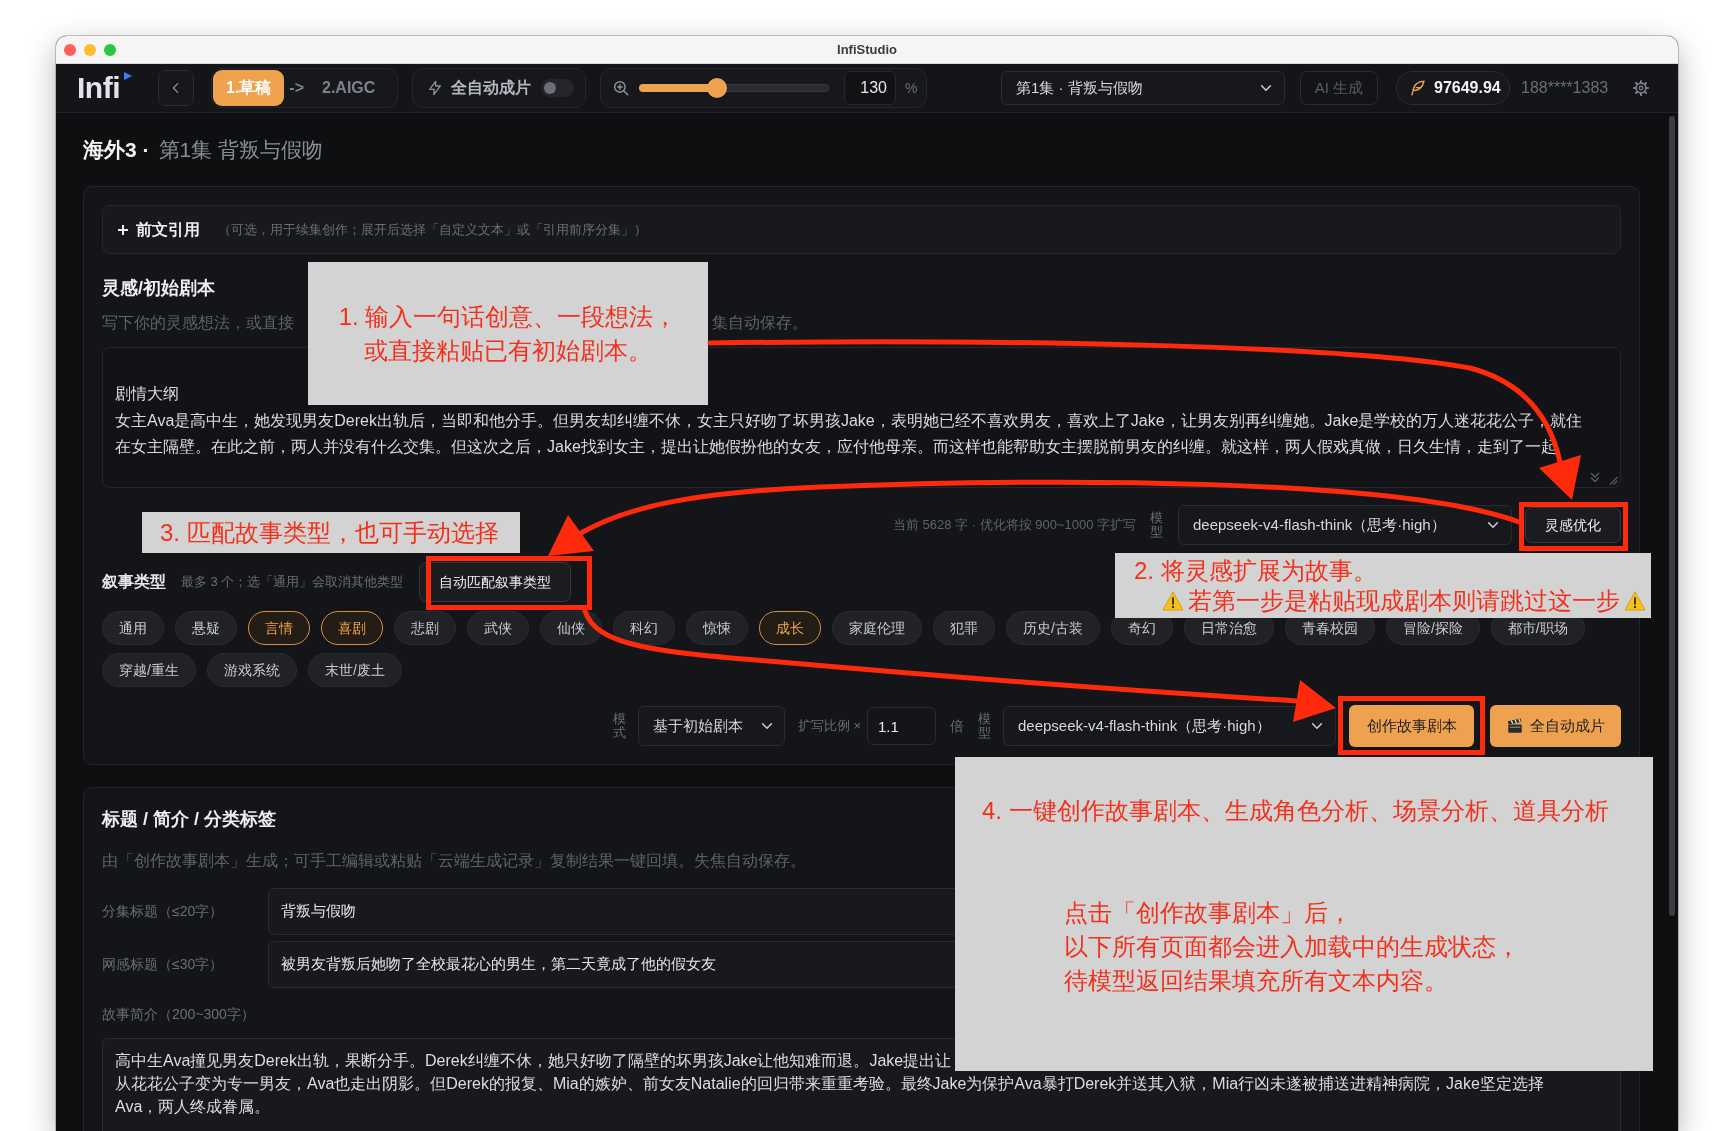  I want to click on percent-unit: %, so click(911, 88).